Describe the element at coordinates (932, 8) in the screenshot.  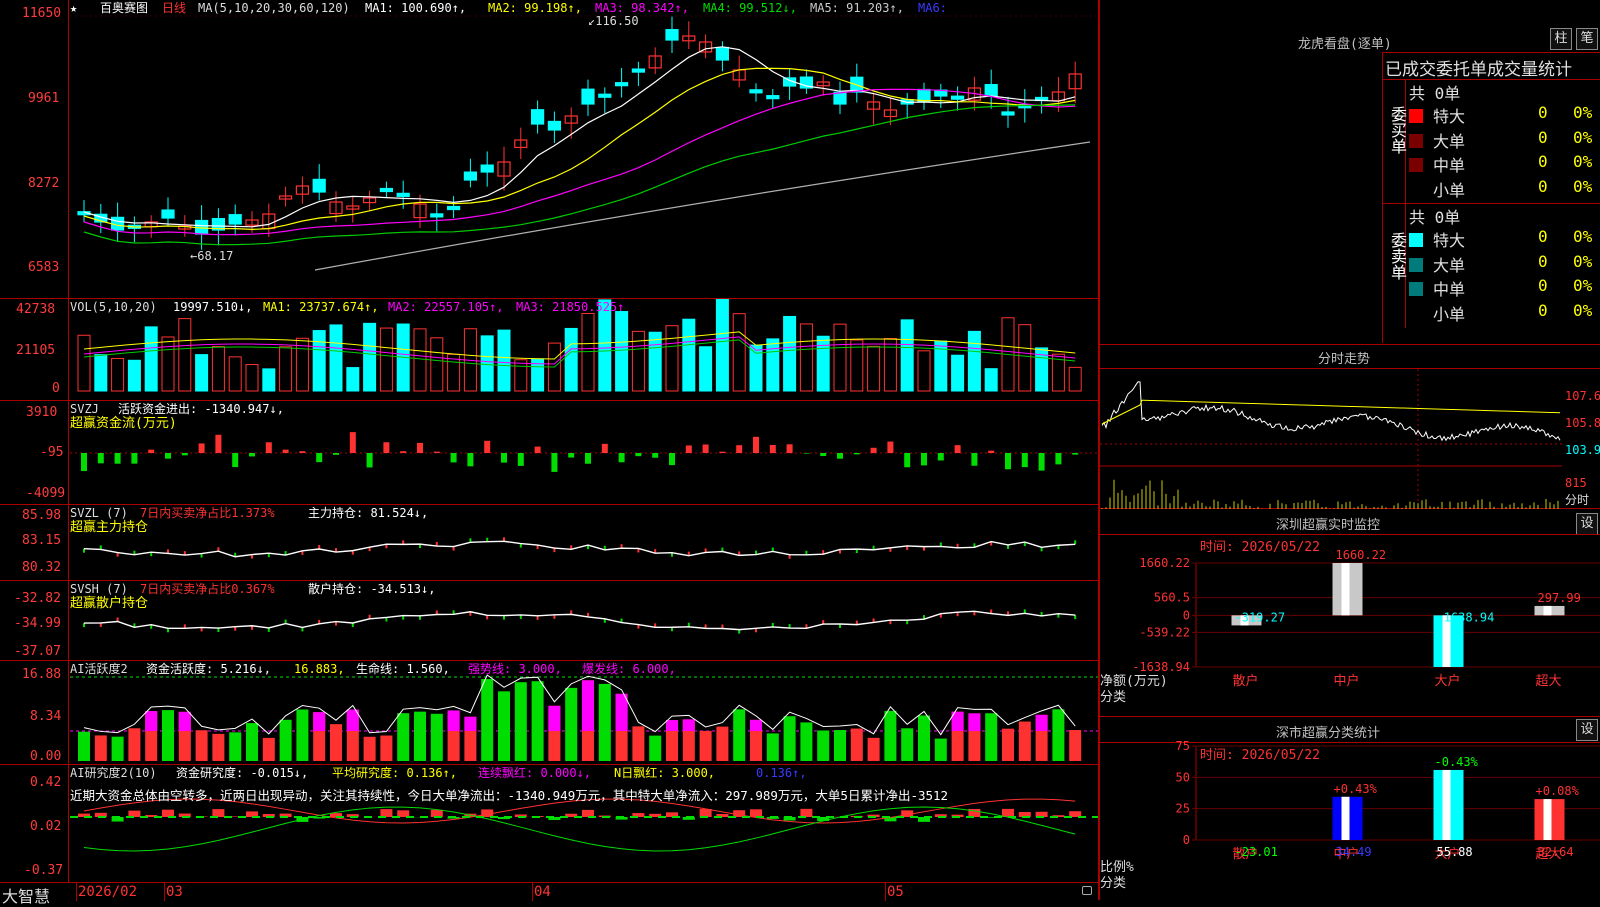
I see `ma6-value: MA6:` at that location.